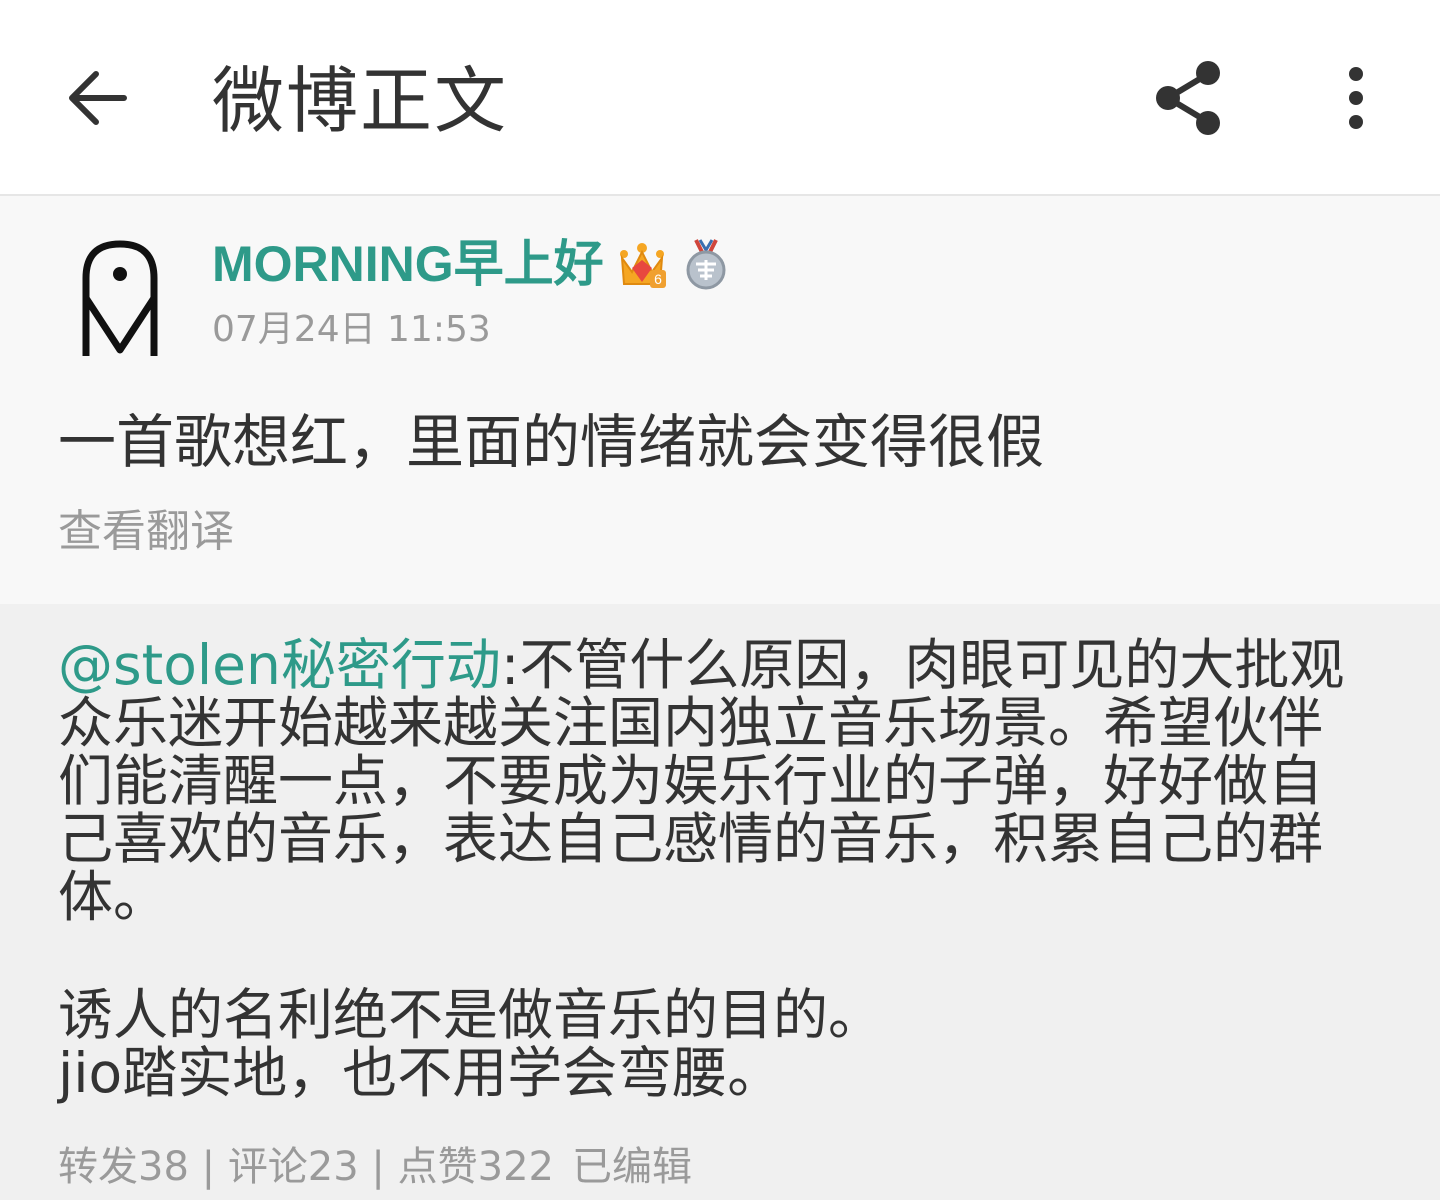  I want to click on page-title: 微博正文, so click(360, 101).